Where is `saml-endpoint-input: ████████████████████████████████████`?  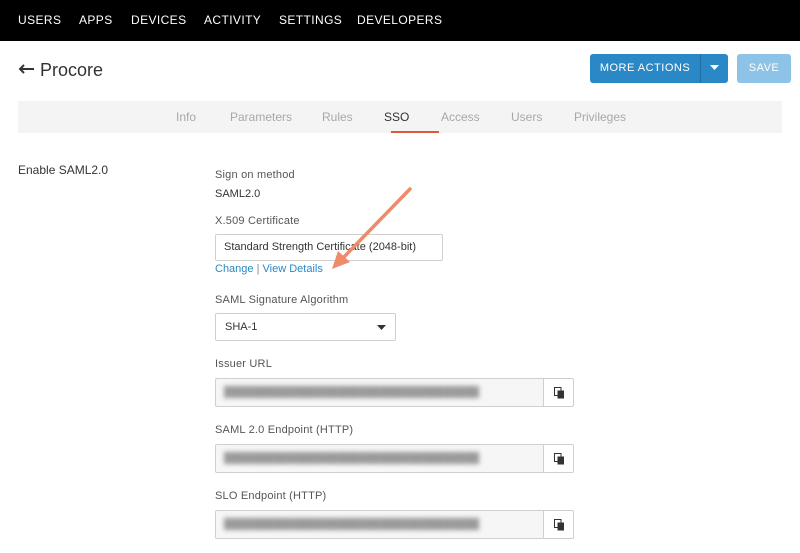
saml-endpoint-input: ████████████████████████████████████ is located at coordinates (379, 458).